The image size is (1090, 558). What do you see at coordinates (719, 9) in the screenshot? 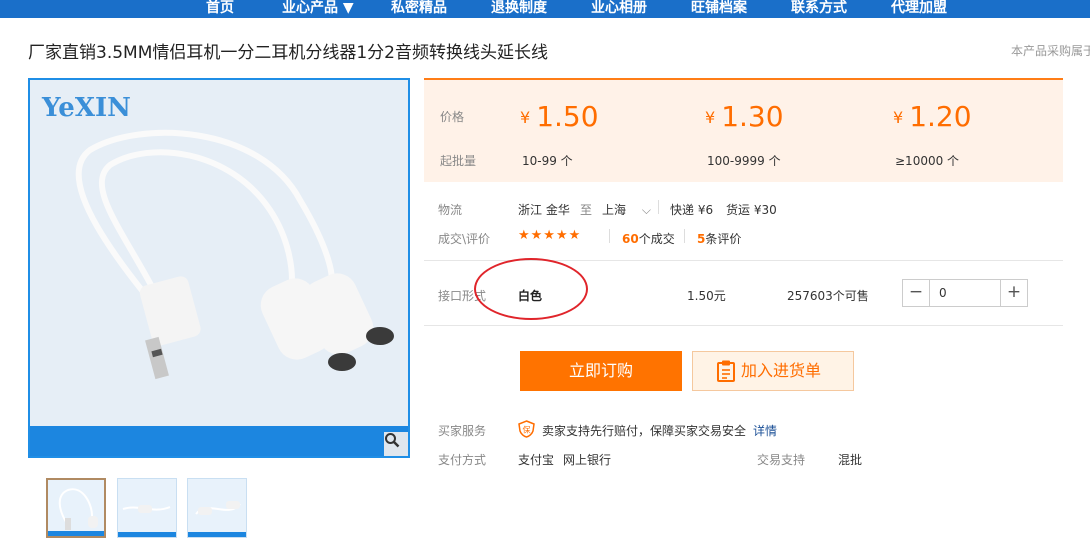
I see `nav-item-shop-profile: 旺铺档案` at bounding box center [719, 9].